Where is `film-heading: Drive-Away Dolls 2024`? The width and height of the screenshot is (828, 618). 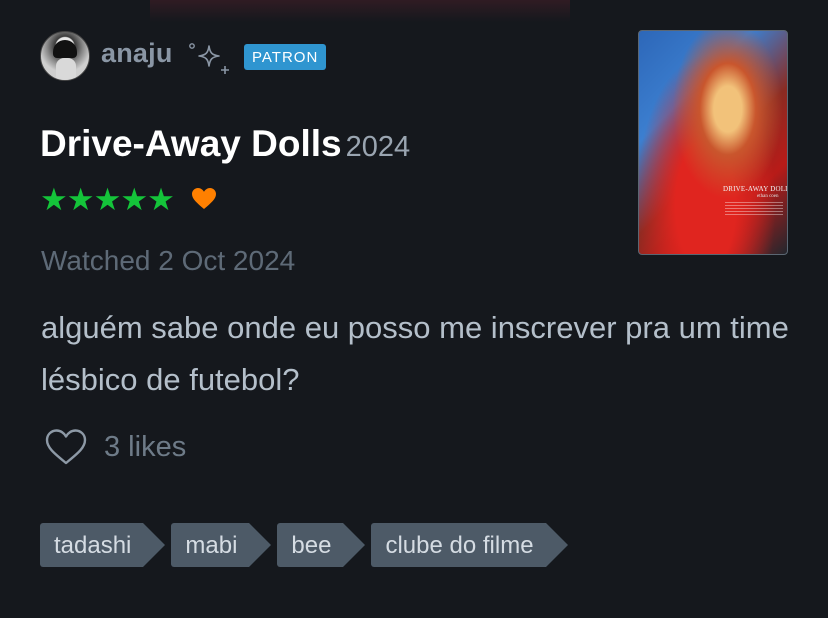 film-heading: Drive-Away Dolls 2024 is located at coordinates (225, 144).